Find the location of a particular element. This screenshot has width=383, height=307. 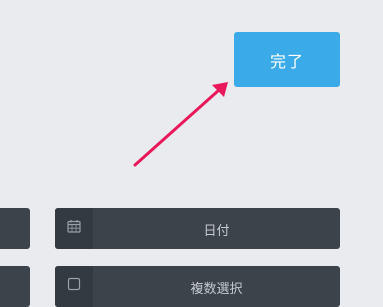

done-button: 完了 is located at coordinates (287, 59).